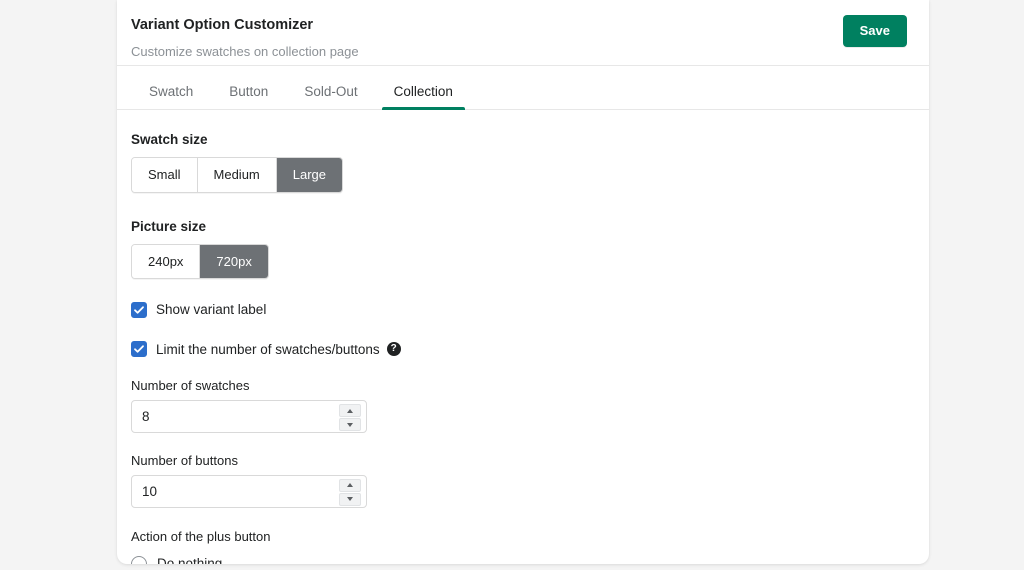 The width and height of the screenshot is (1024, 570). I want to click on swatch-size-segmented-control: Small Medium Large, so click(237, 175).